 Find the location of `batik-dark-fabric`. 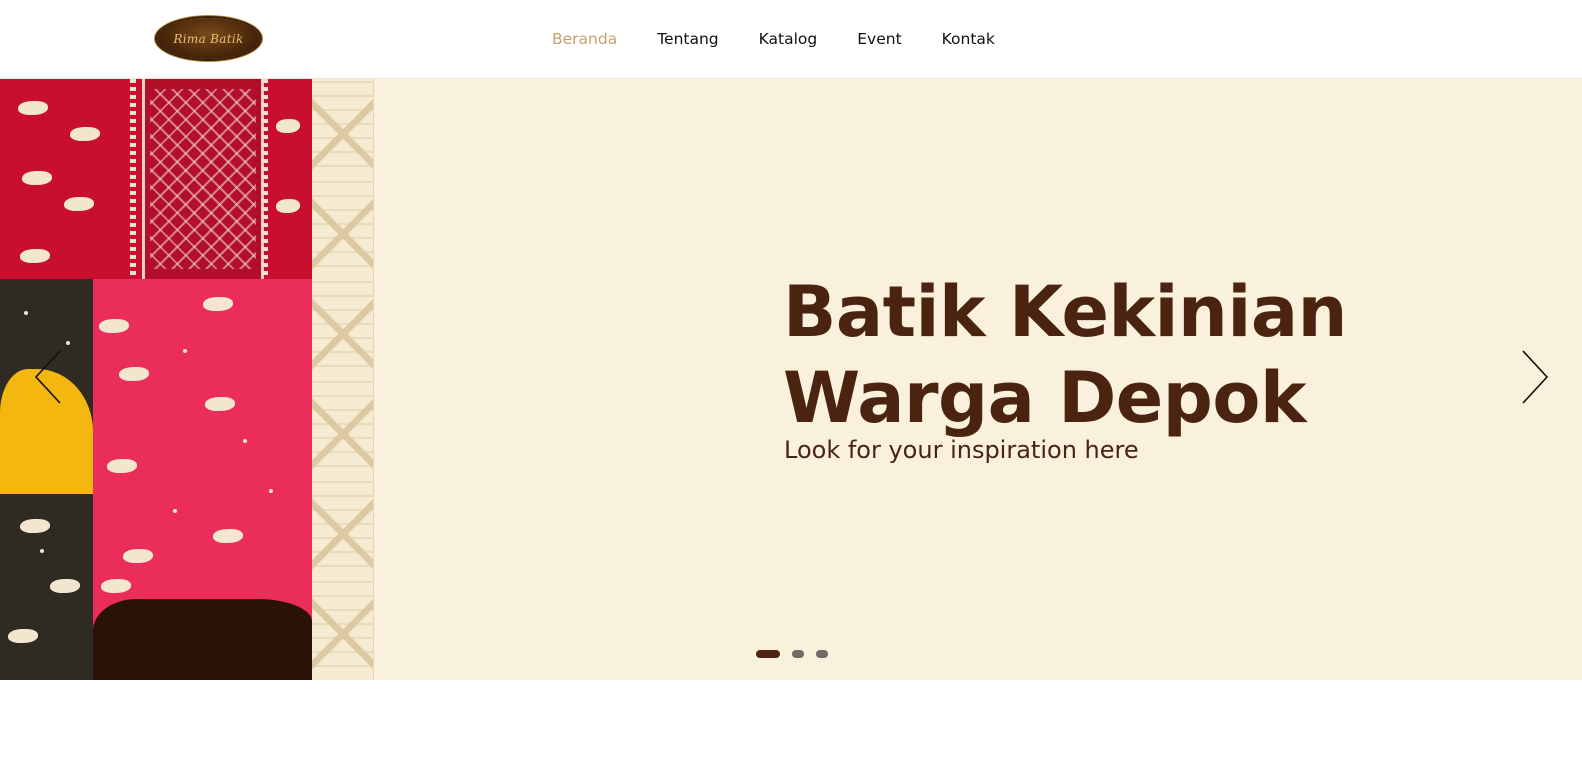

batik-dark-fabric is located at coordinates (46, 479).